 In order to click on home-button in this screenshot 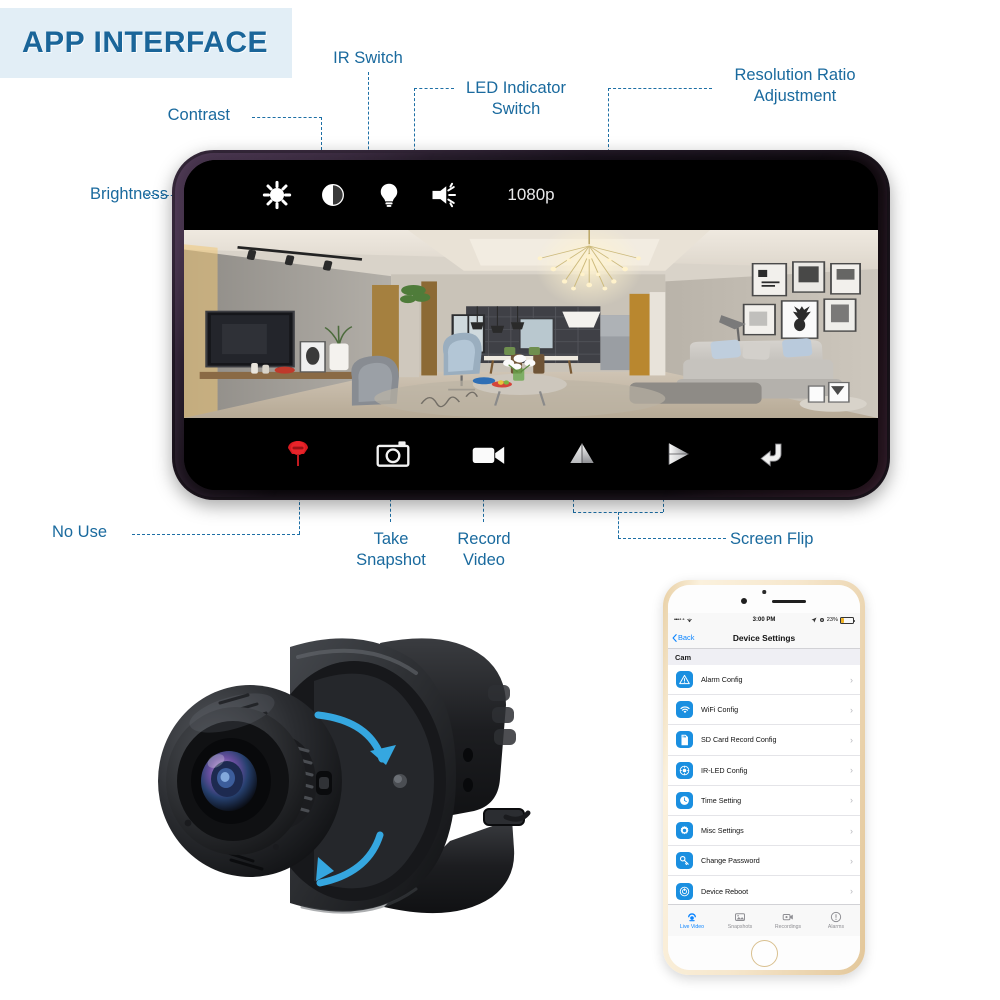, I will do `click(764, 953)`.